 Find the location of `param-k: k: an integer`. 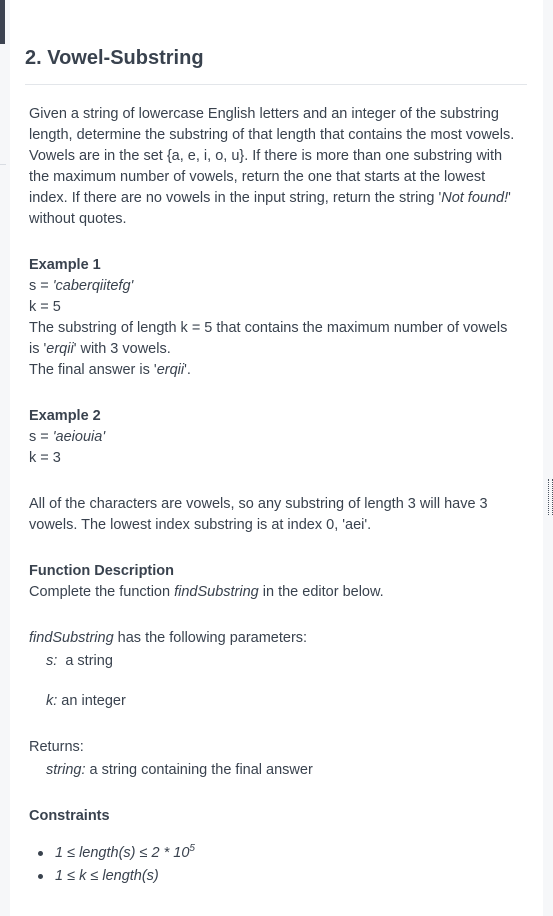

param-k: k: an integer is located at coordinates (275, 701).